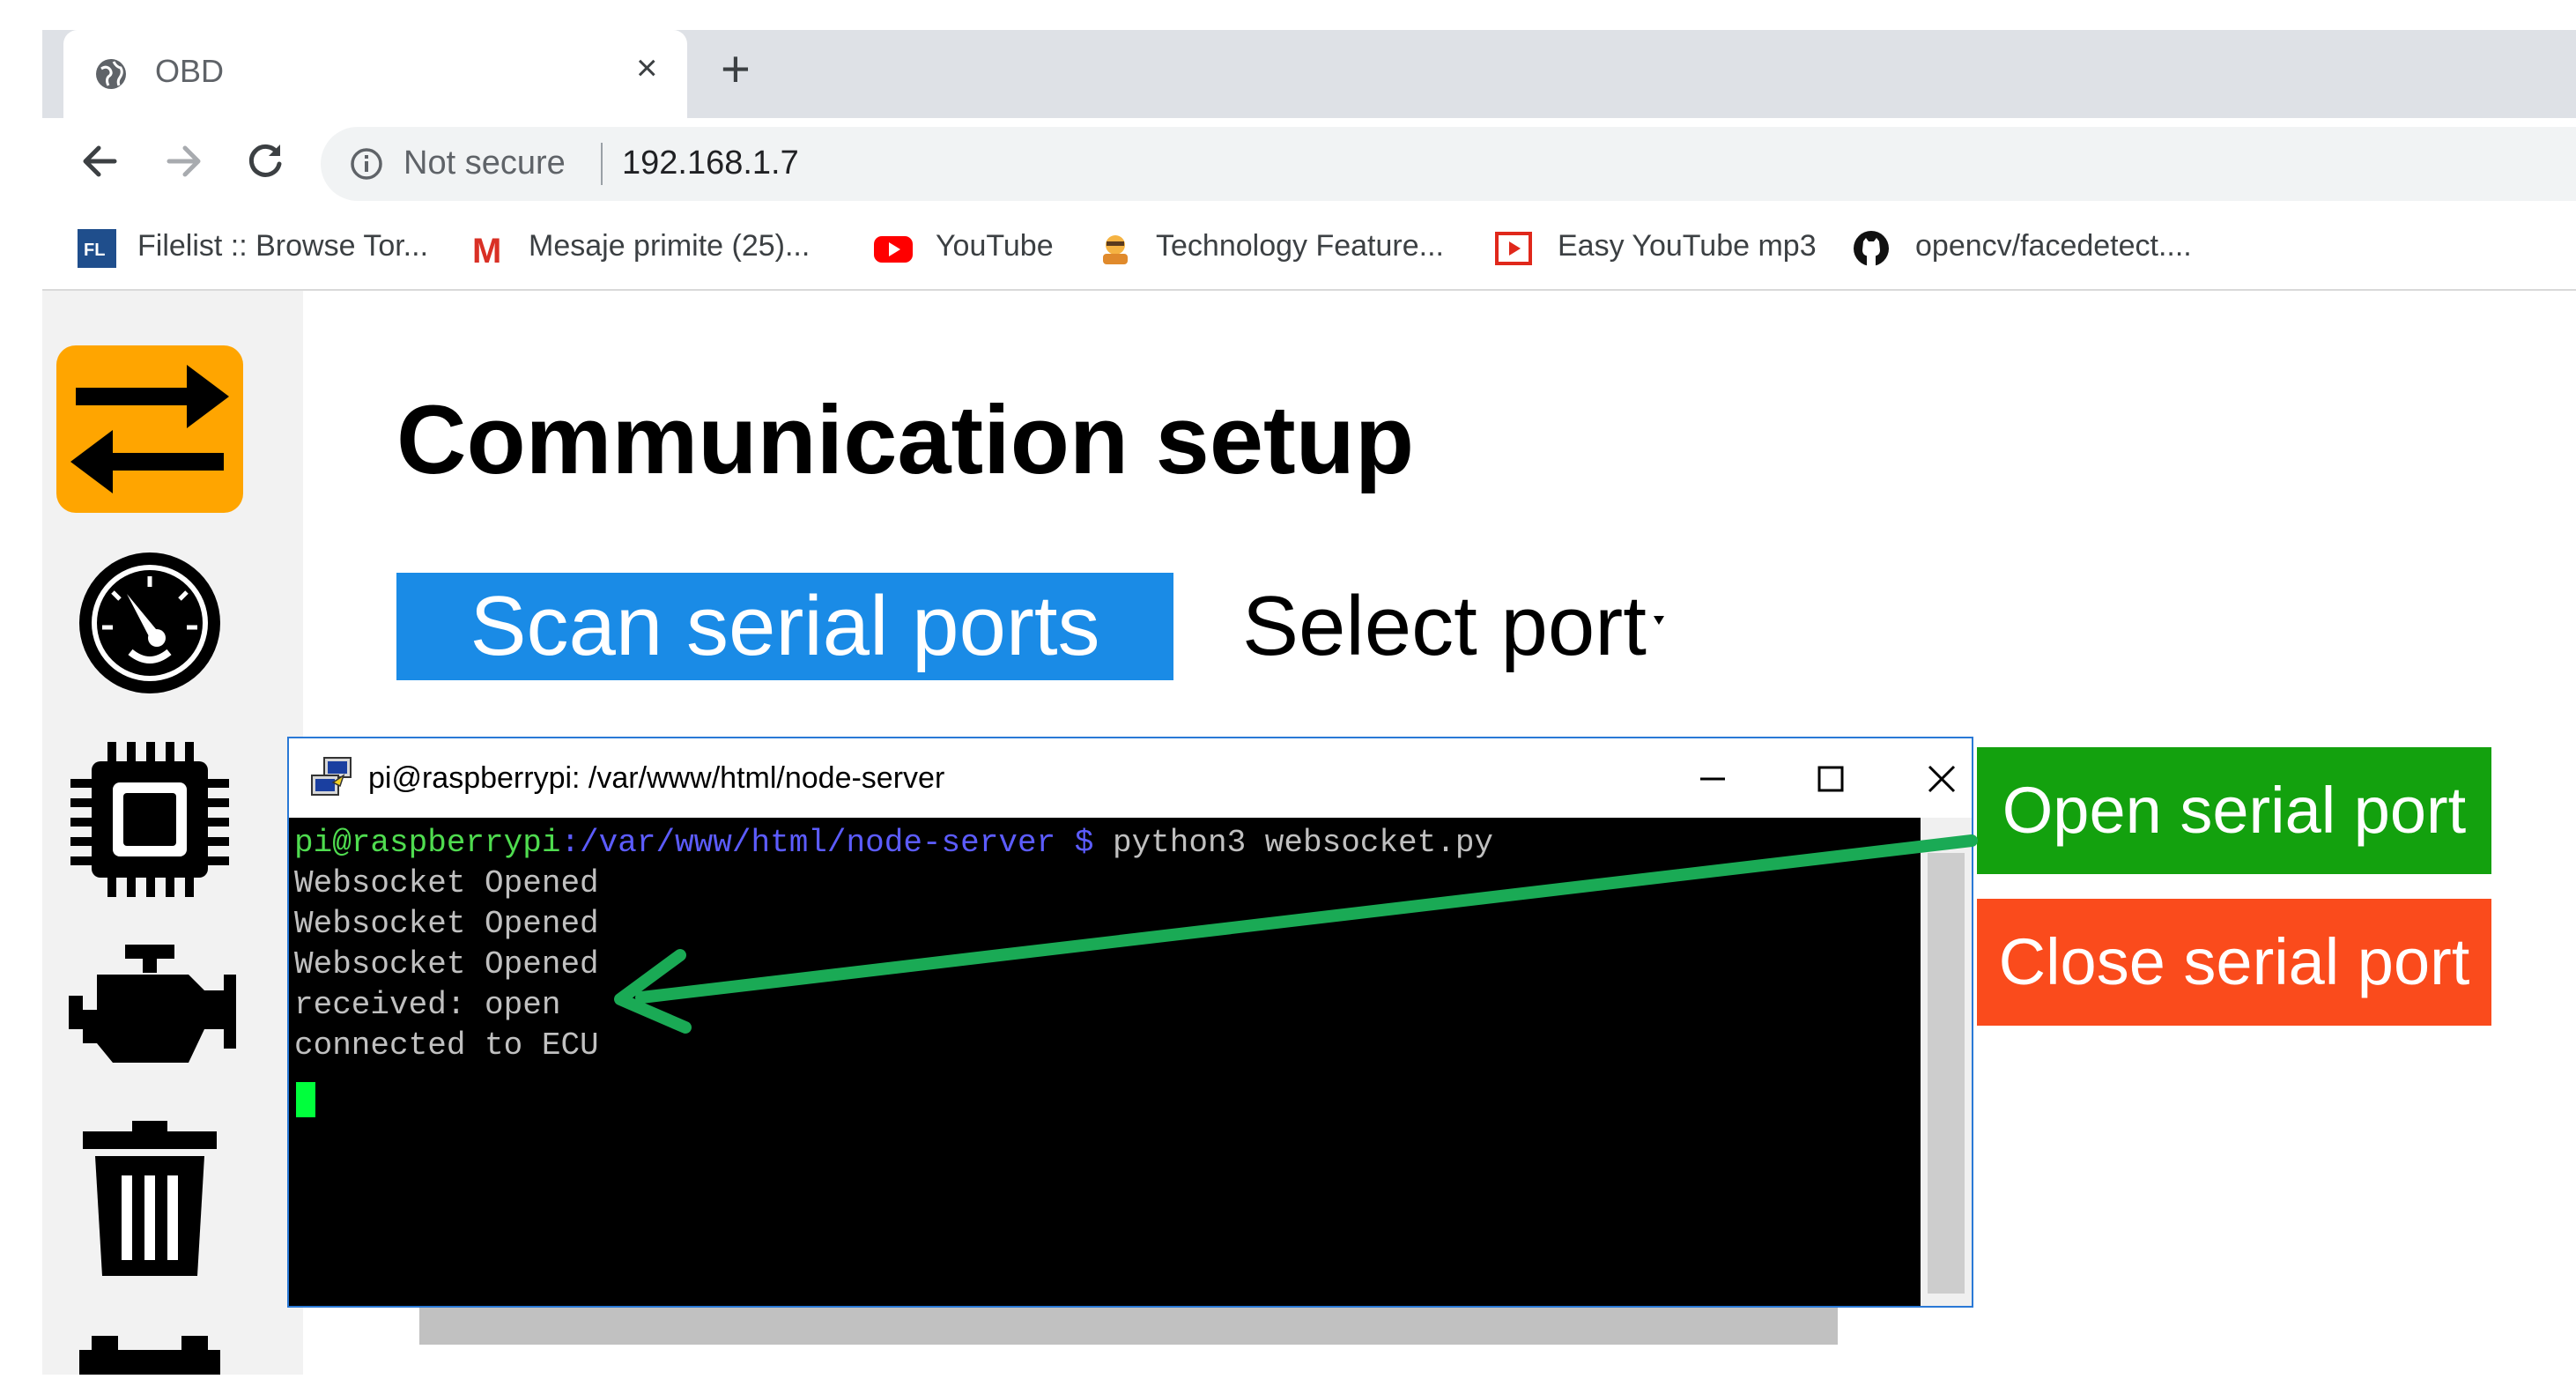 This screenshot has height=1379, width=2576. I want to click on dropdown-arrow-icon, so click(1659, 620).